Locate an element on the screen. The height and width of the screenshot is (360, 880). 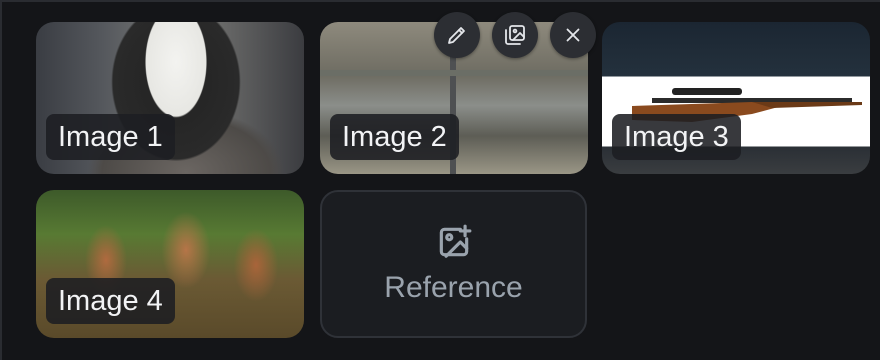
add-reference-button: Reference is located at coordinates (453, 264).